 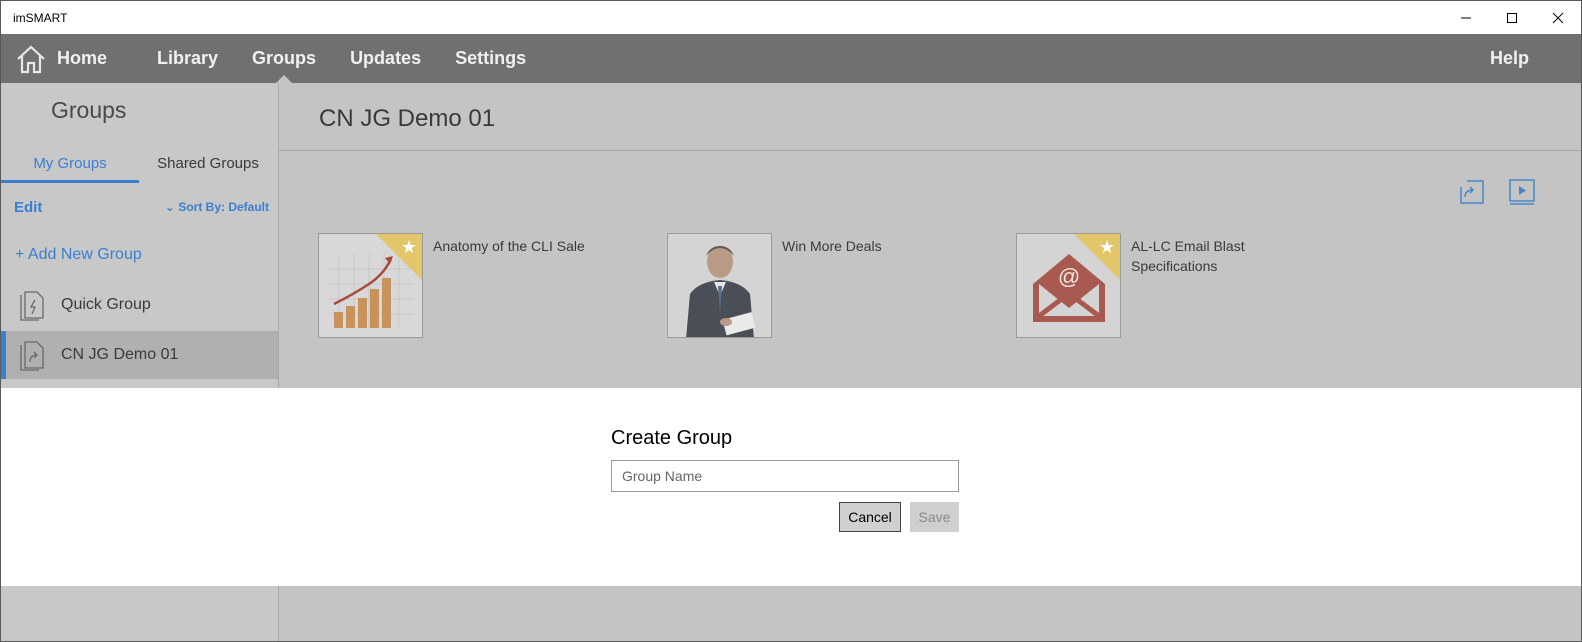 I want to click on home-icon, so click(x=31, y=59).